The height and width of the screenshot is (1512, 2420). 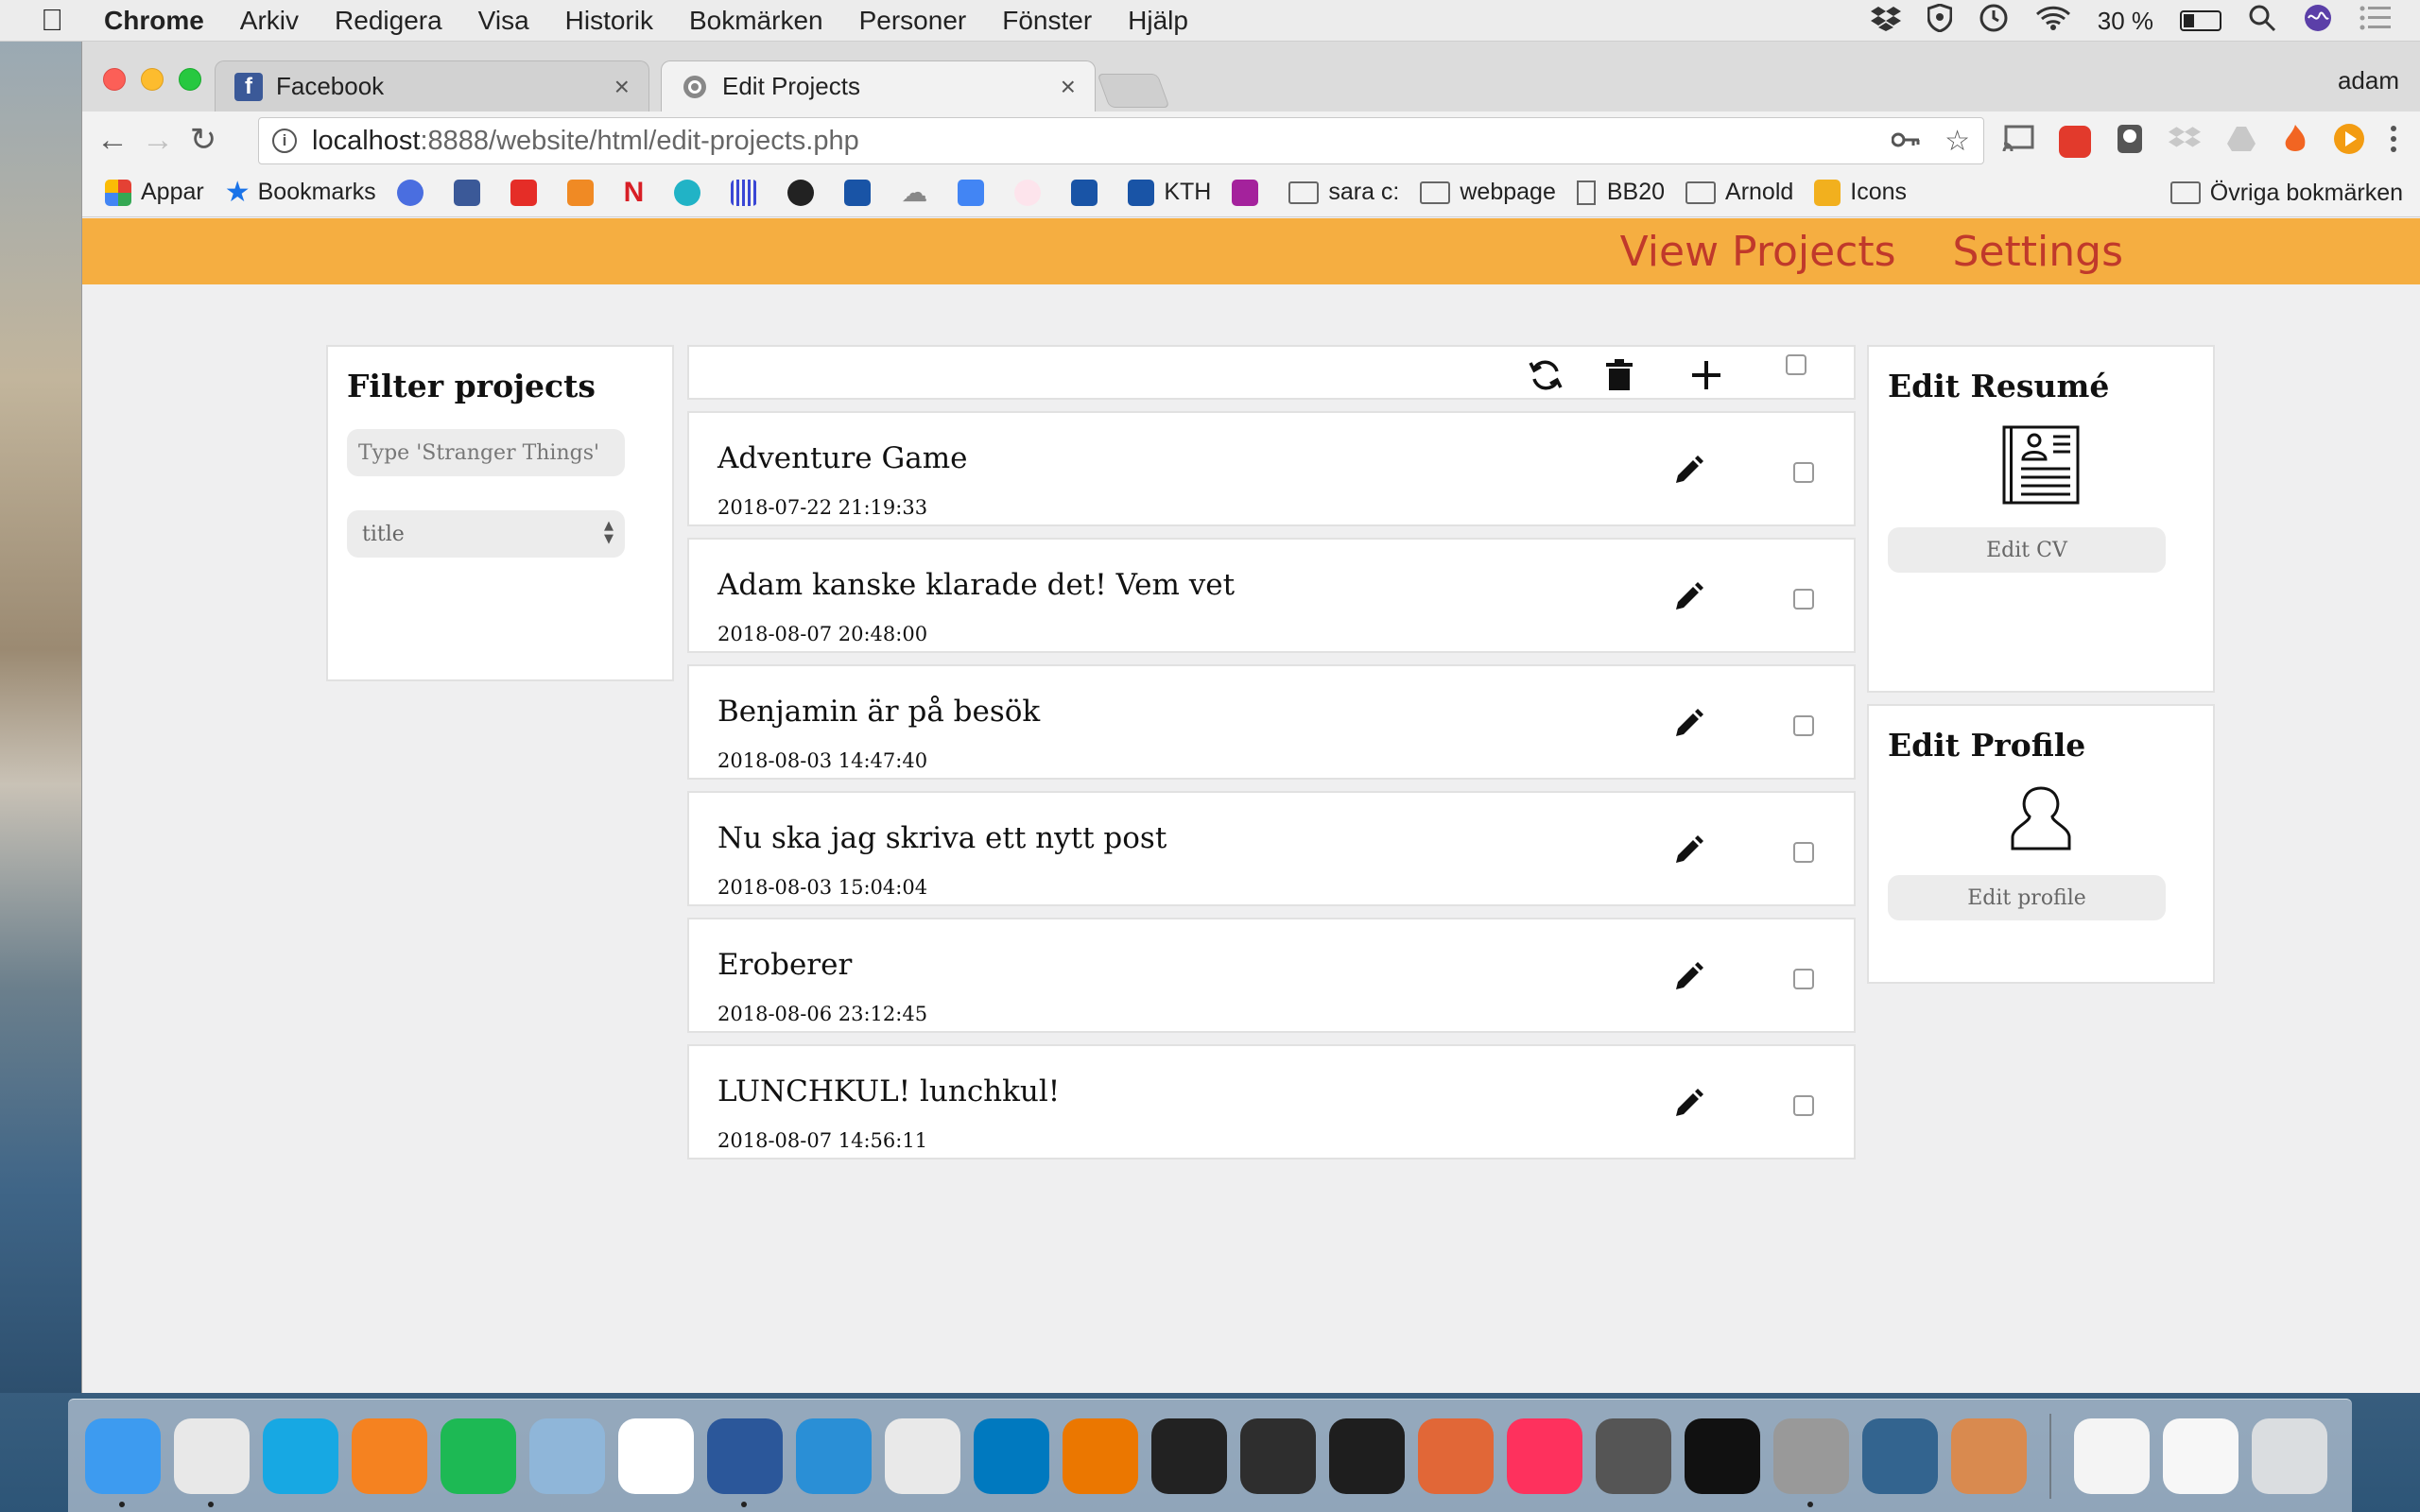 What do you see at coordinates (2112, 1456) in the screenshot?
I see `textedit-icon` at bounding box center [2112, 1456].